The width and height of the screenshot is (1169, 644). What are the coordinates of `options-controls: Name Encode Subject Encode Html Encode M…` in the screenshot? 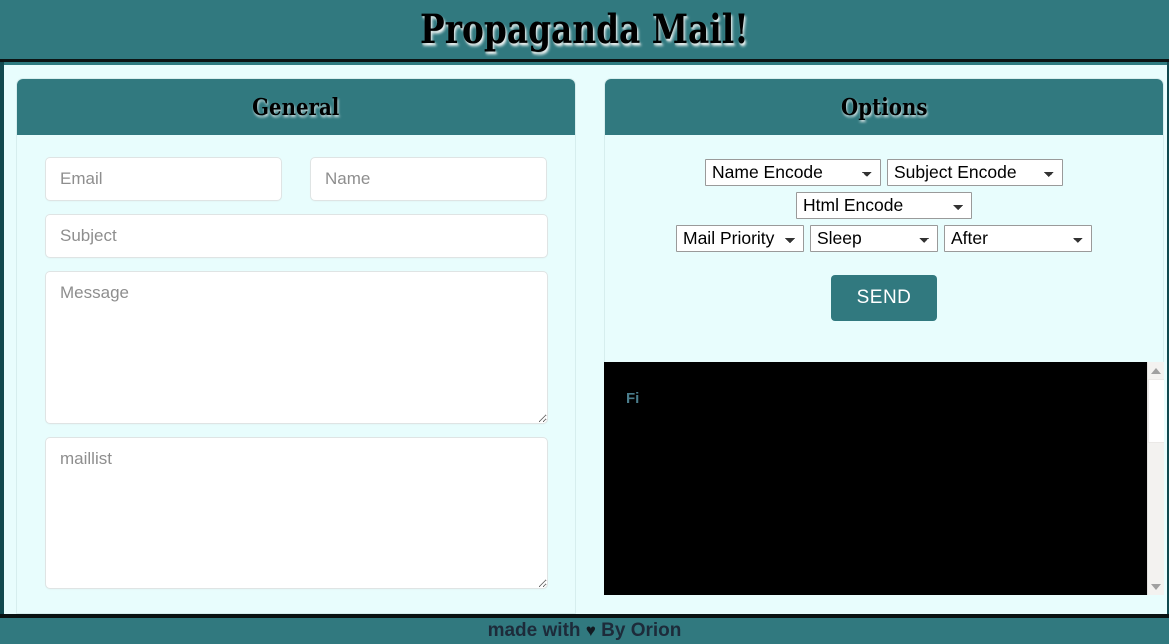 It's located at (884, 228).